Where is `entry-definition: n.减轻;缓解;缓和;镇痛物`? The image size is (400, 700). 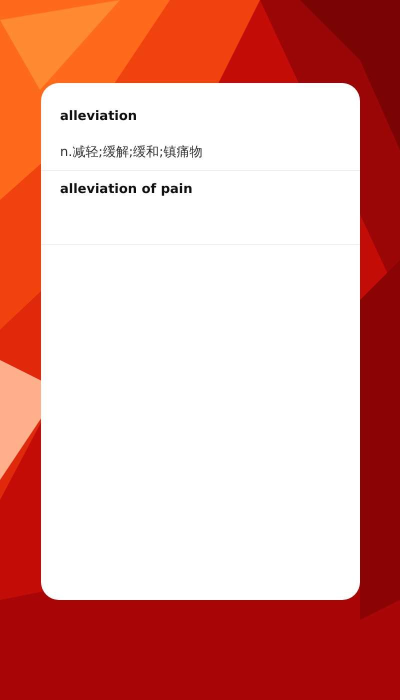 entry-definition: n.减轻;缓解;缓和;镇痛物 is located at coordinates (132, 153).